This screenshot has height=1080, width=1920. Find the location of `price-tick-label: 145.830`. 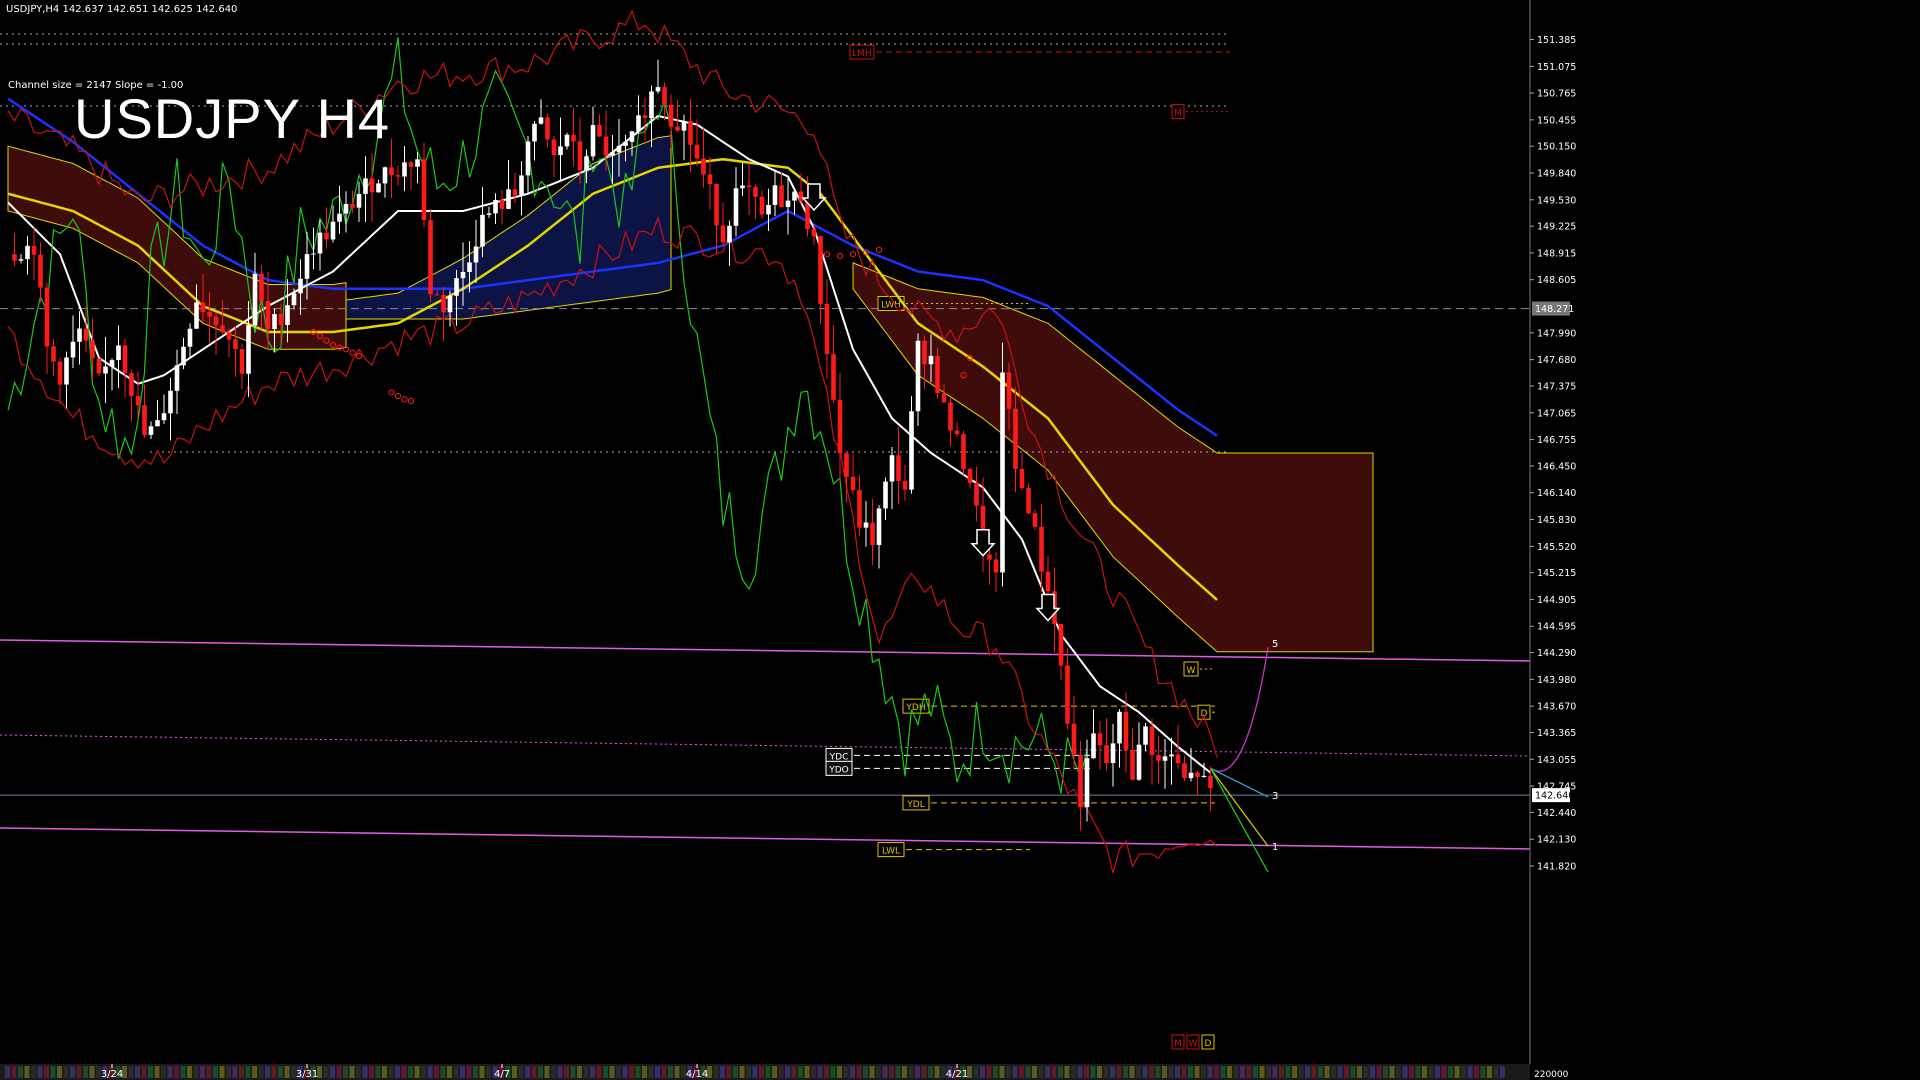

price-tick-label: 145.830 is located at coordinates (1556, 520).